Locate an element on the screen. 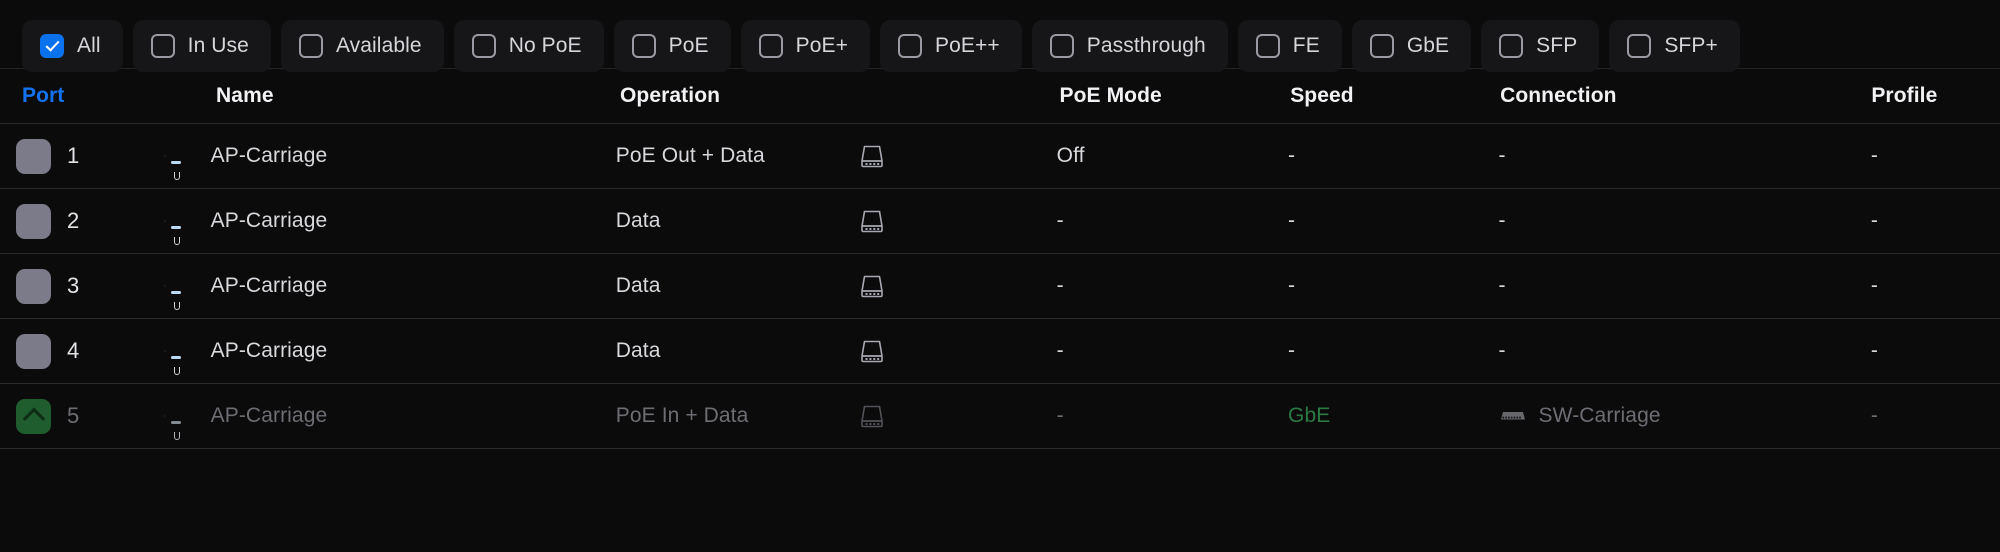  filter-chip-all: All is located at coordinates (72, 46).